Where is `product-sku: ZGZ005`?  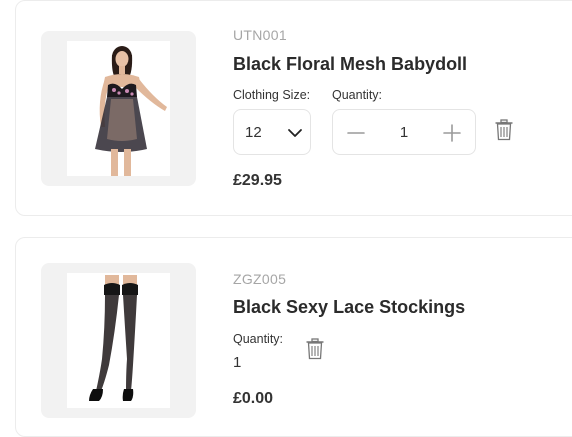
product-sku: ZGZ005 is located at coordinates (260, 279).